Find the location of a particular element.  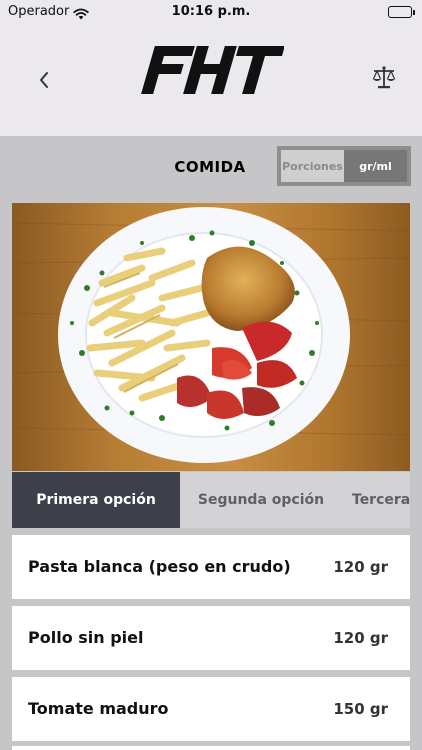

unit-toggle: Porciones gr/ml is located at coordinates (344, 166).